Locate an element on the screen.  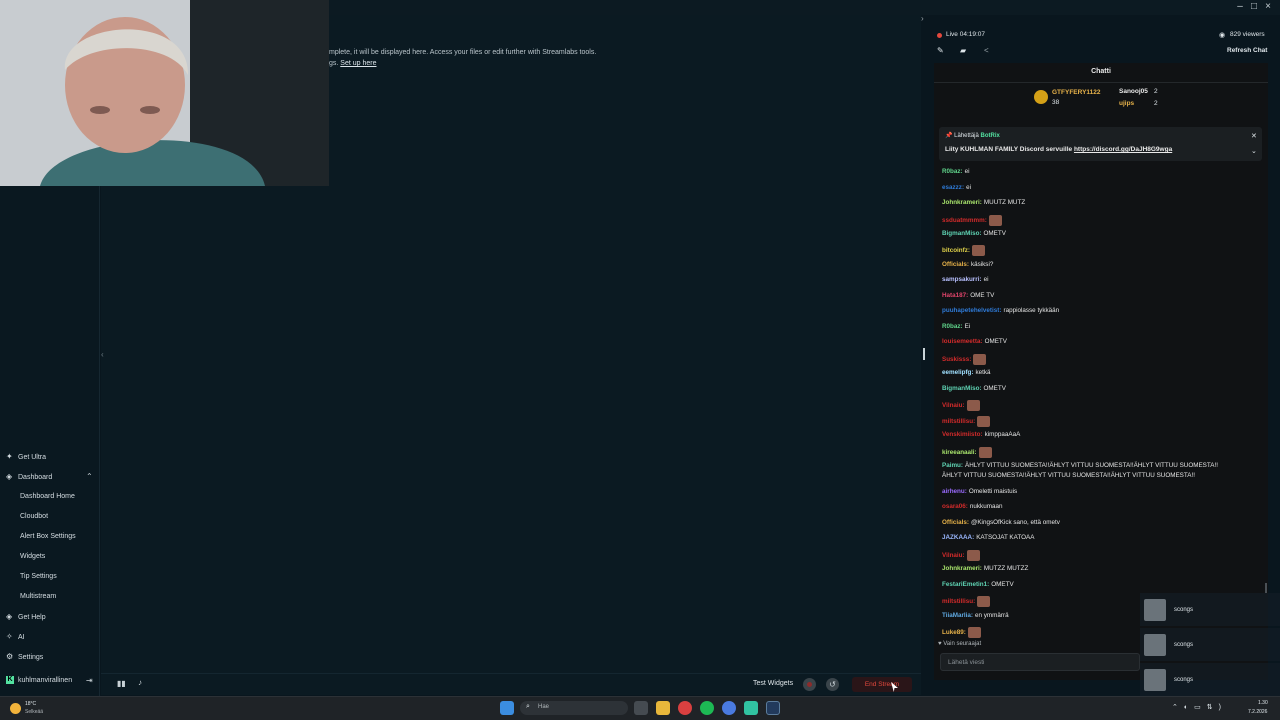
ai-icon: ✧ is located at coordinates (9, 636).